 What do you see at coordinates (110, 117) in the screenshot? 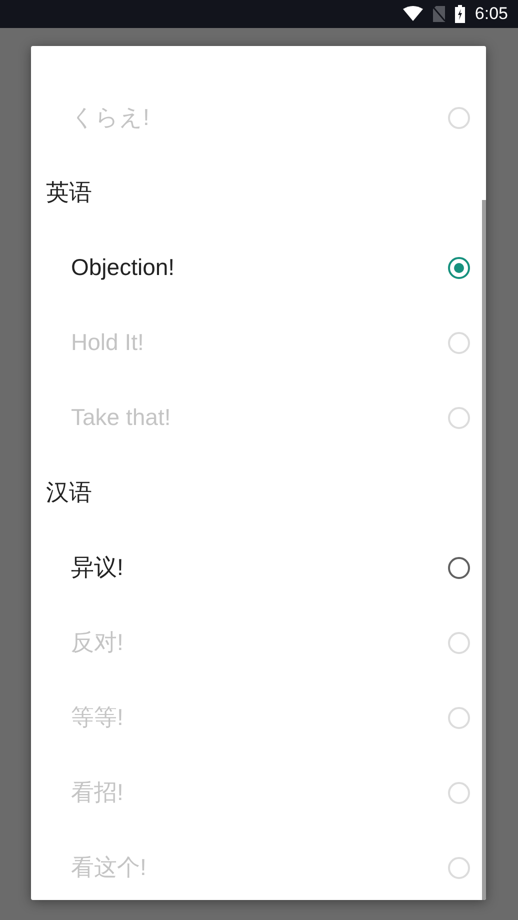
I see `option-label: くらえ!` at bounding box center [110, 117].